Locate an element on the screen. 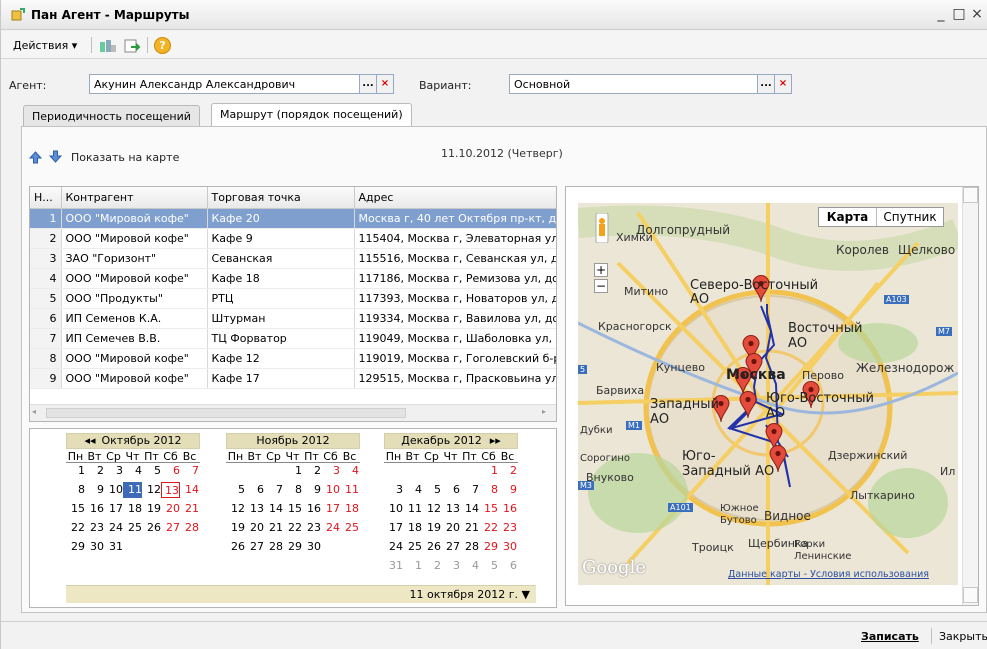  calendar-day: 8 is located at coordinates (488, 490).